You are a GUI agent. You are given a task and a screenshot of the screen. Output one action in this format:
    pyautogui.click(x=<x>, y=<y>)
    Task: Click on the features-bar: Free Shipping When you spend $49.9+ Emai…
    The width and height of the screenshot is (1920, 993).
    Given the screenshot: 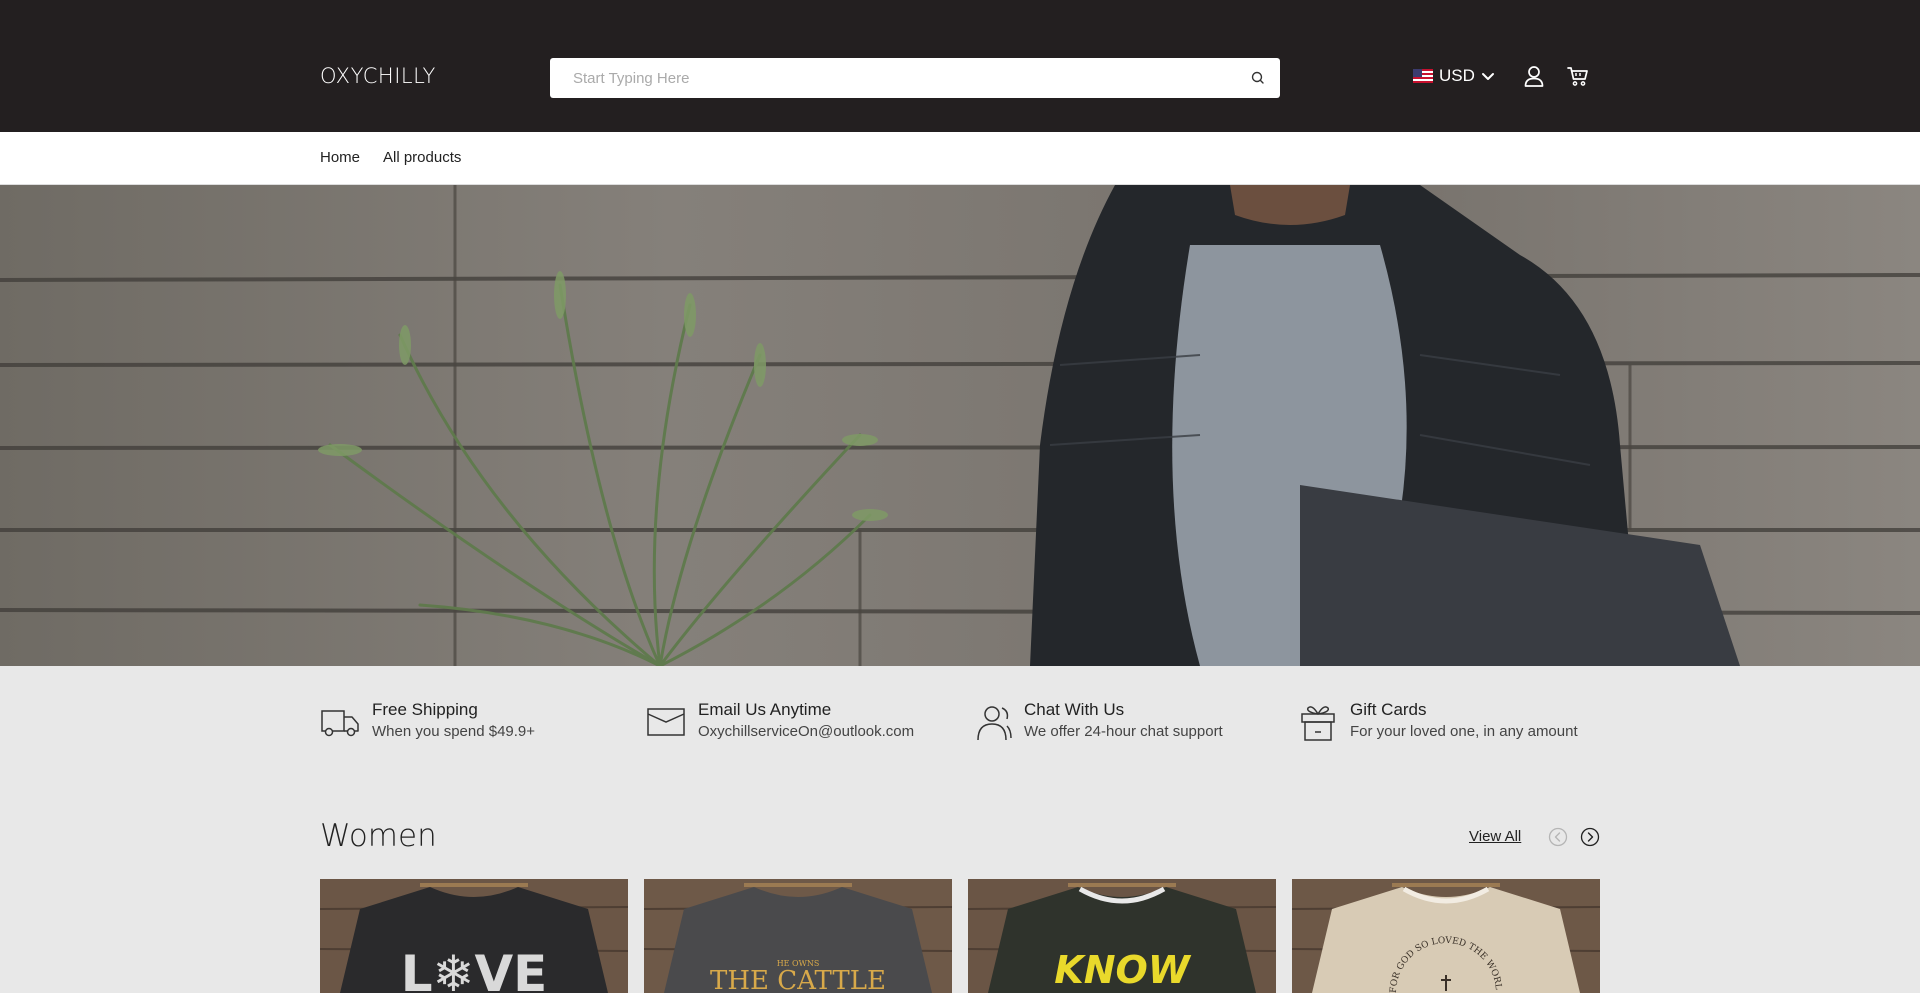 What is the action you would take?
    pyautogui.click(x=960, y=726)
    